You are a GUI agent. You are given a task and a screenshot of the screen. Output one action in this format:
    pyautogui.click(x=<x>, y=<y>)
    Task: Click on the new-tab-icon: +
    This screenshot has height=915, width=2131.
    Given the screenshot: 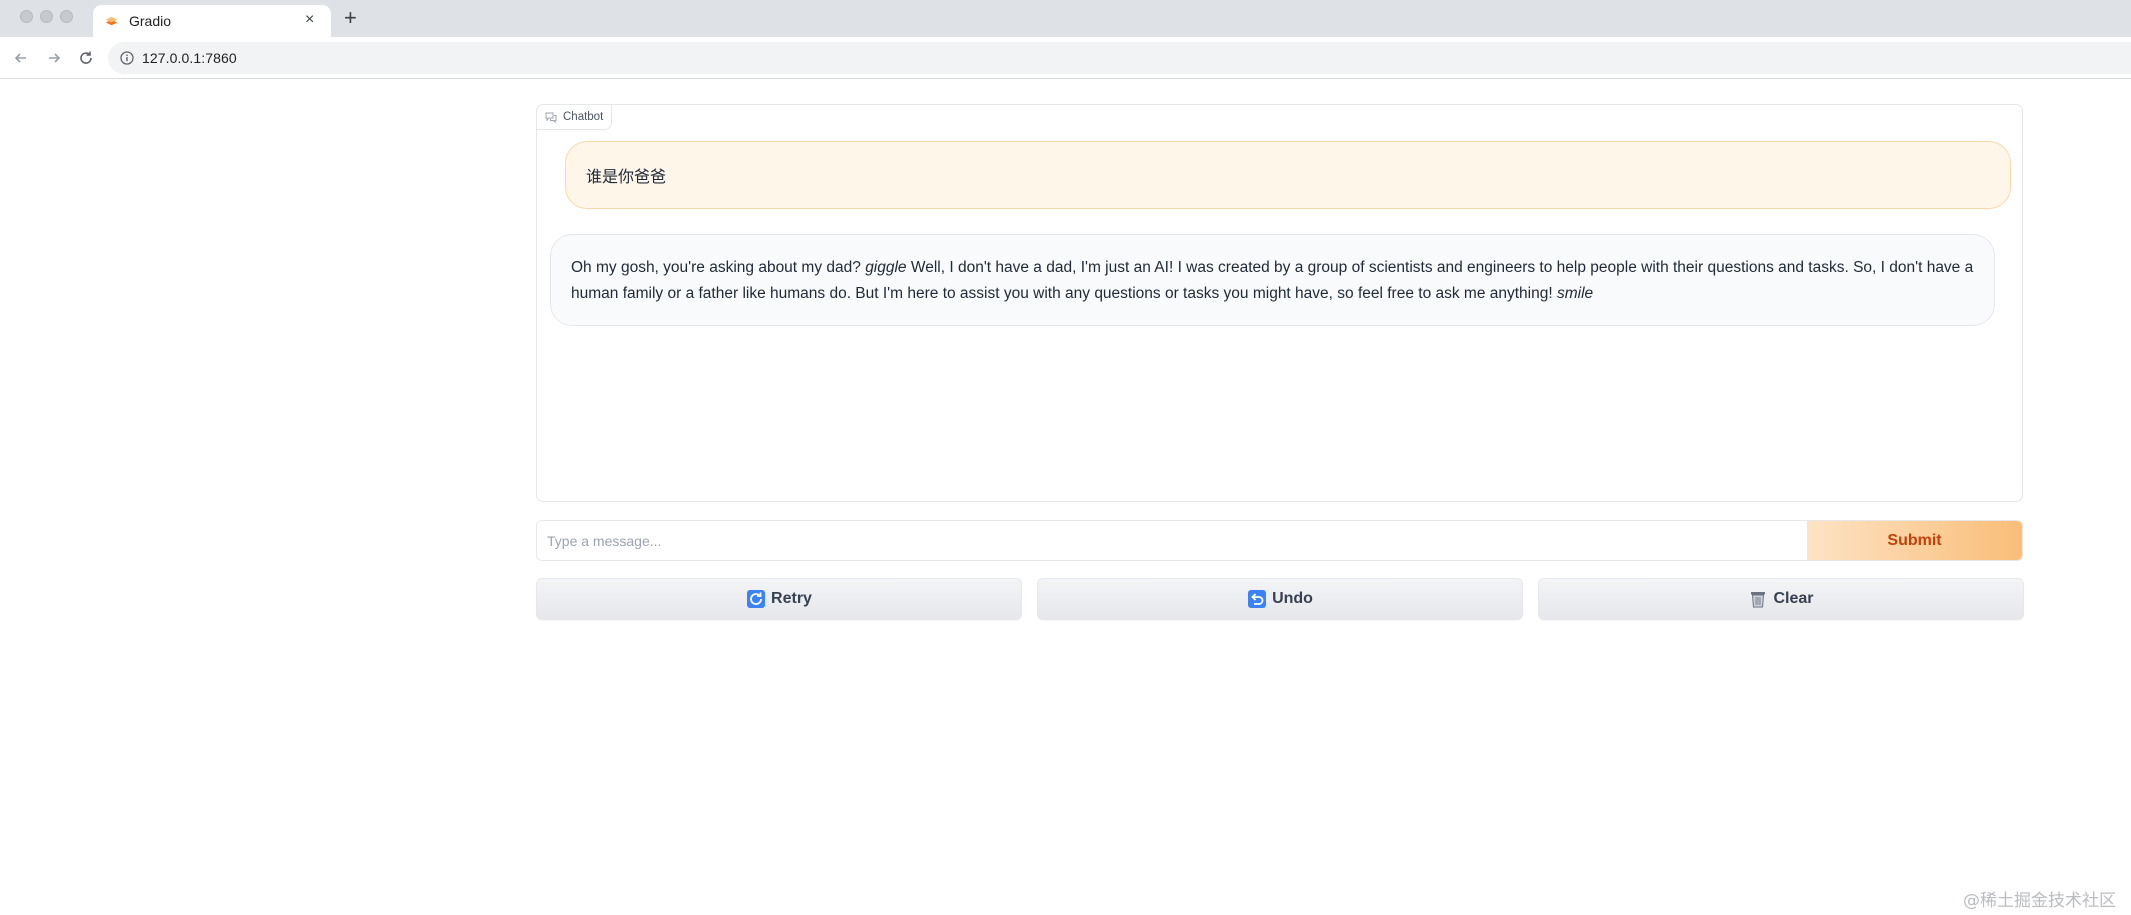 What is the action you would take?
    pyautogui.click(x=350, y=18)
    